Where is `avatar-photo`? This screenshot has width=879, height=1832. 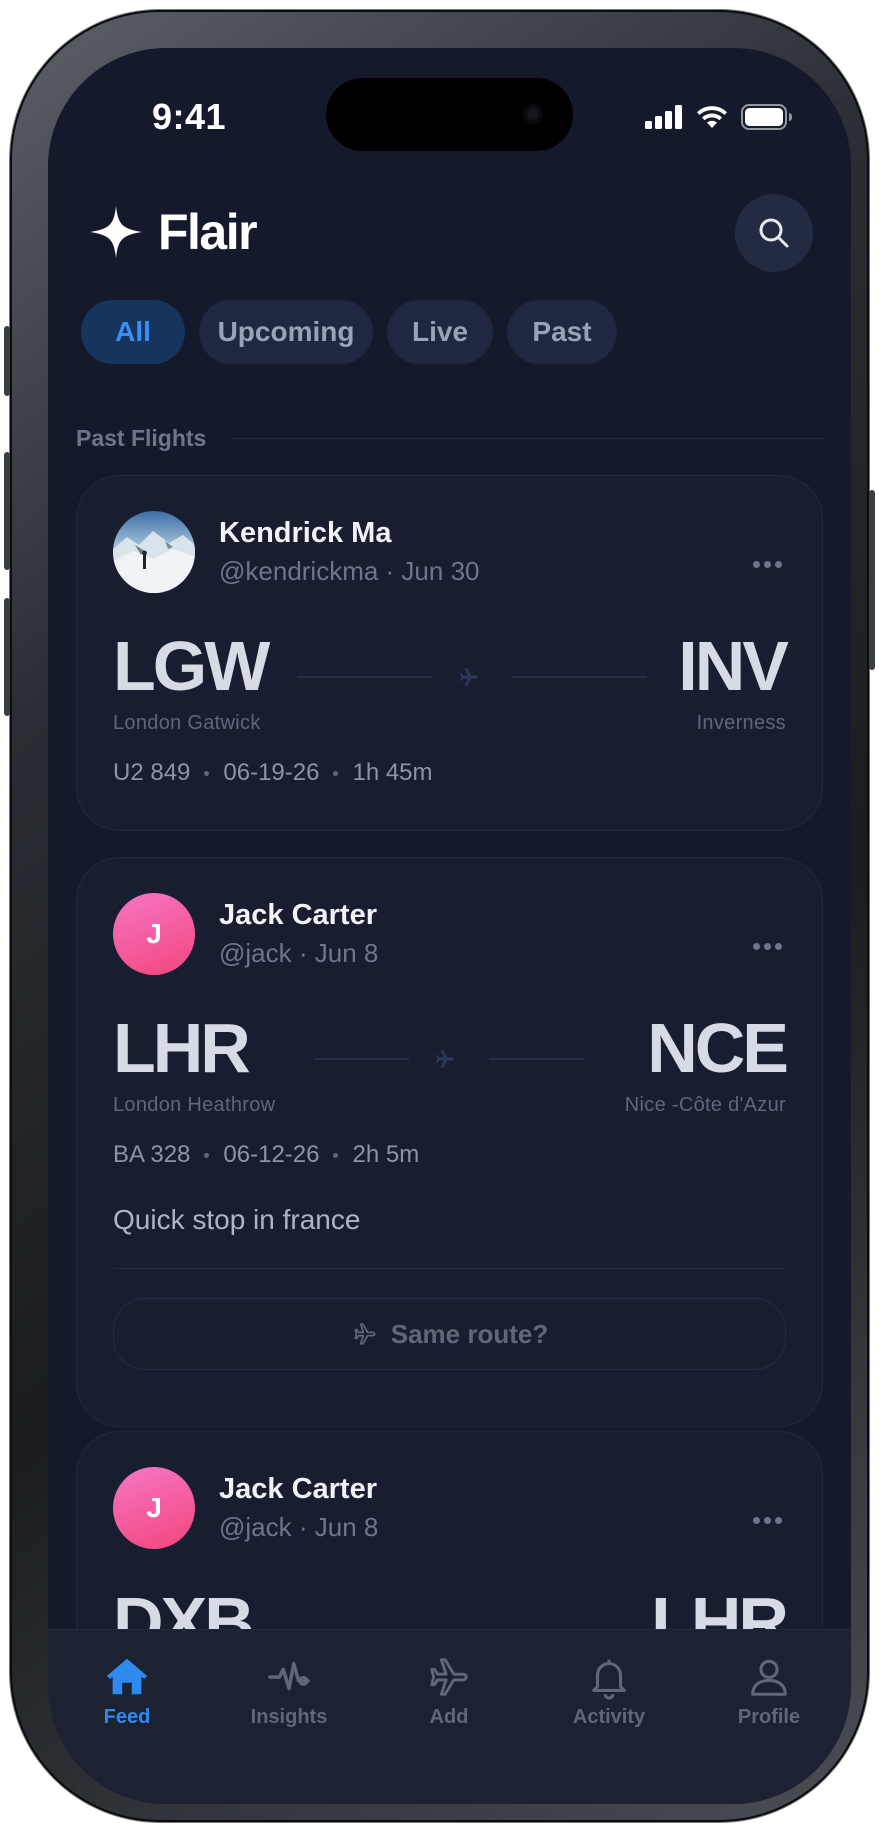 avatar-photo is located at coordinates (154, 552).